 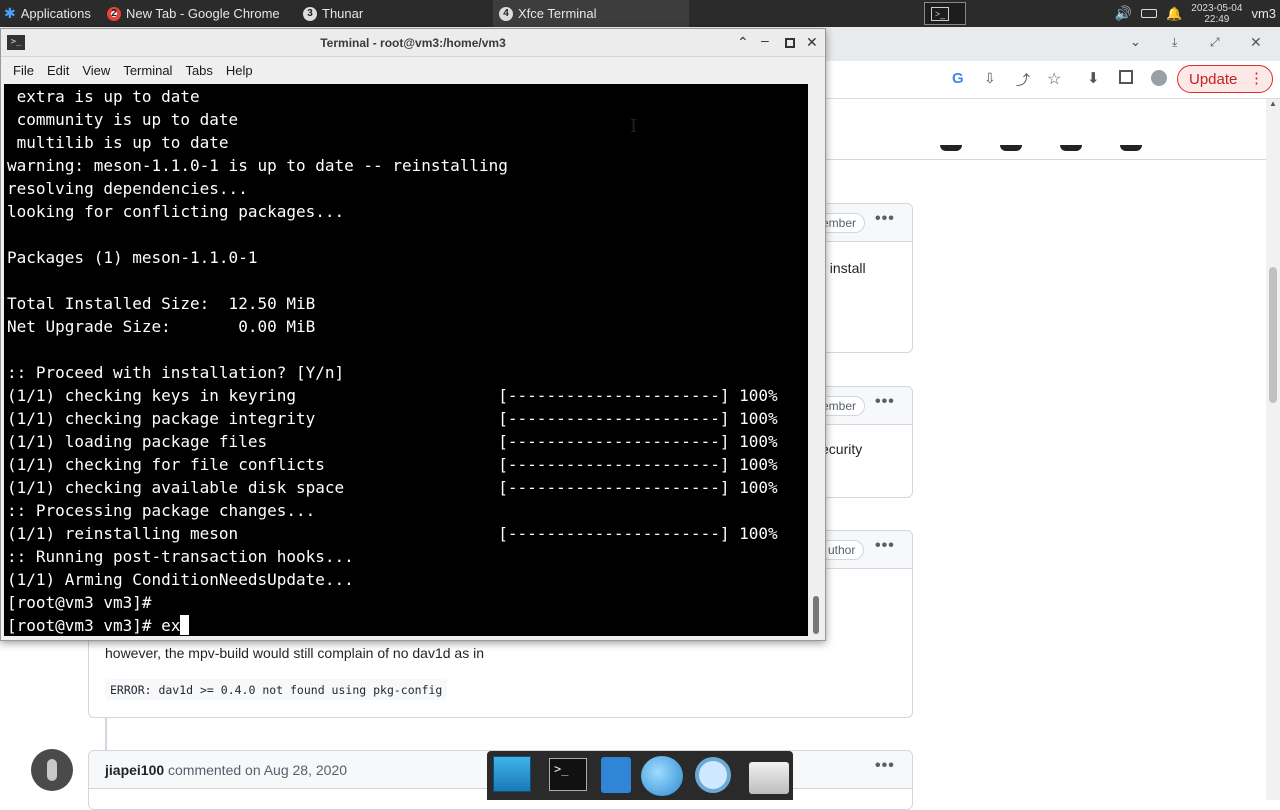 I want to click on terminal-titlebar: >_ Terminal - root@vm3:/home/vm3 ⌃ – ✕, so click(x=413, y=43).